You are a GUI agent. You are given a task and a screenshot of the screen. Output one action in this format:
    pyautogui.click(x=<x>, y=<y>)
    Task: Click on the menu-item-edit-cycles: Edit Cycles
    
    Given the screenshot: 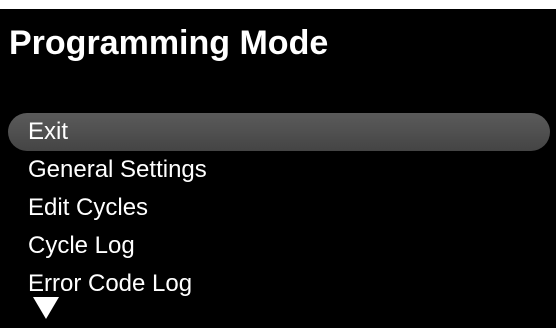 What is the action you would take?
    pyautogui.click(x=278, y=208)
    